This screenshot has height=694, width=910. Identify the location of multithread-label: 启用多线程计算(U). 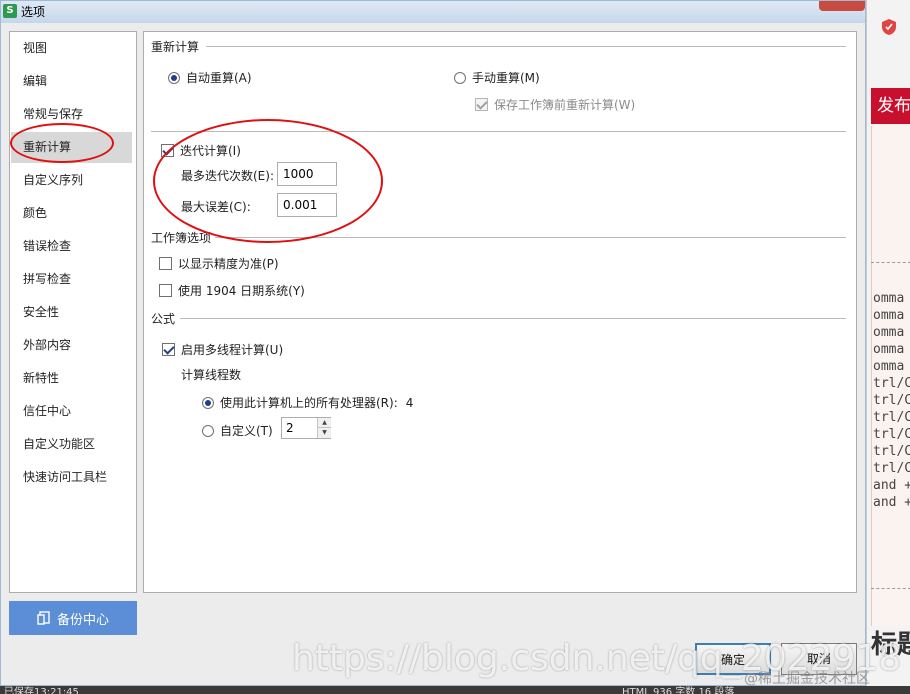
(232, 350).